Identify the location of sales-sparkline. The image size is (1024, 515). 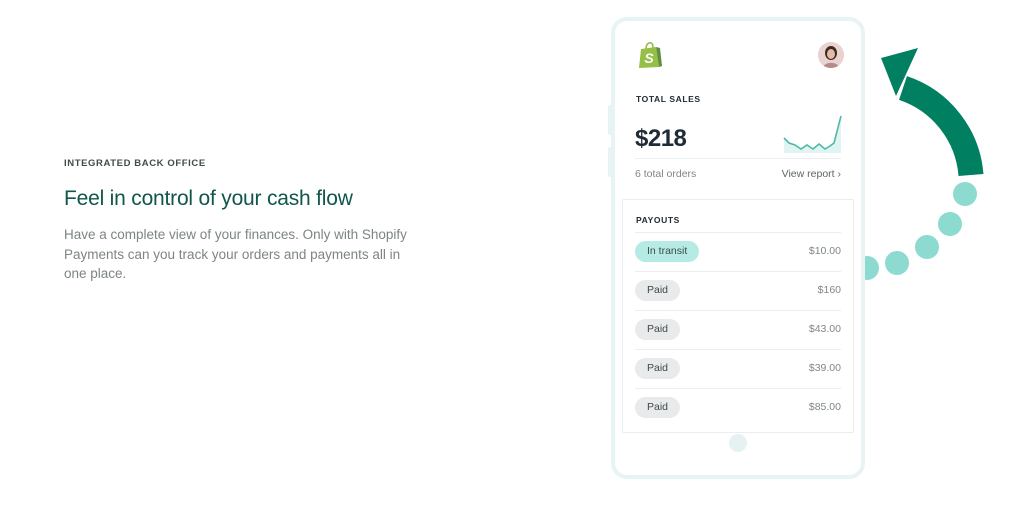
(812, 134).